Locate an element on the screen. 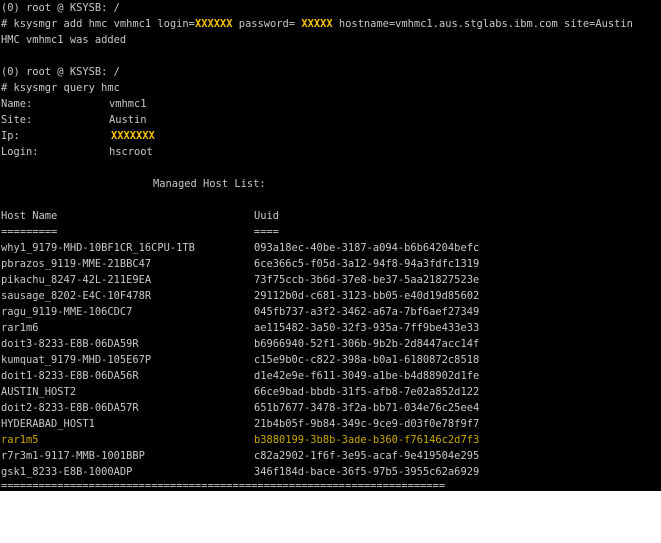 The height and width of the screenshot is (543, 661). masked-password: XXXXX is located at coordinates (317, 24).